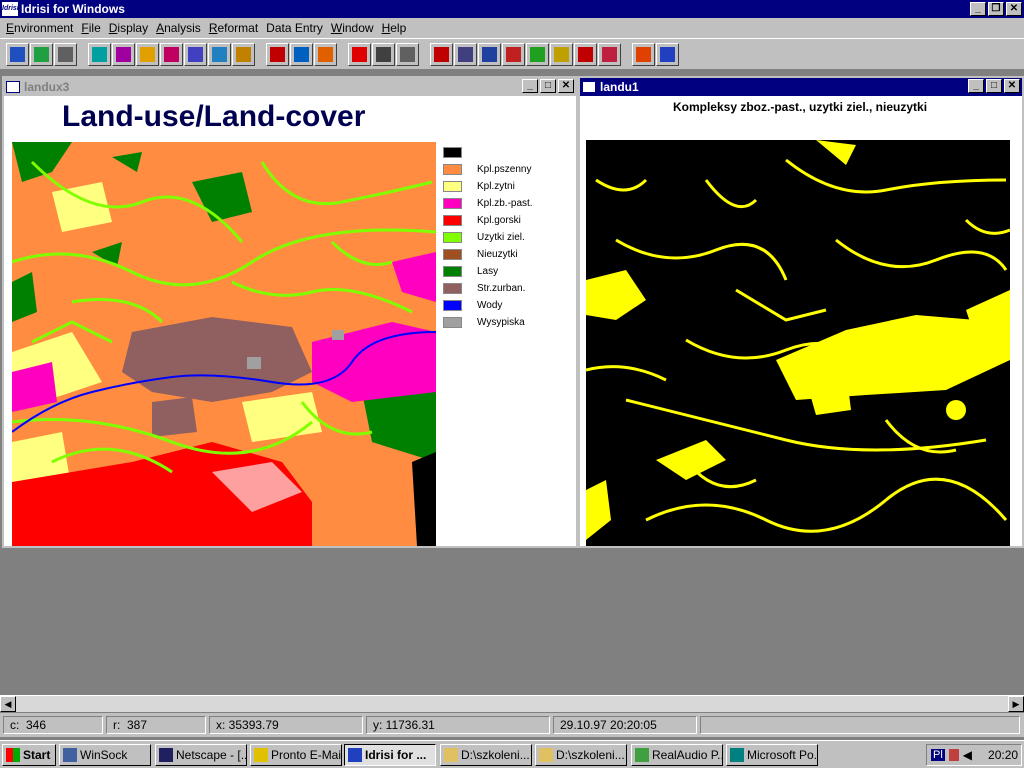 This screenshot has width=1024, height=768. I want to click on mountain-button, so click(667, 54).